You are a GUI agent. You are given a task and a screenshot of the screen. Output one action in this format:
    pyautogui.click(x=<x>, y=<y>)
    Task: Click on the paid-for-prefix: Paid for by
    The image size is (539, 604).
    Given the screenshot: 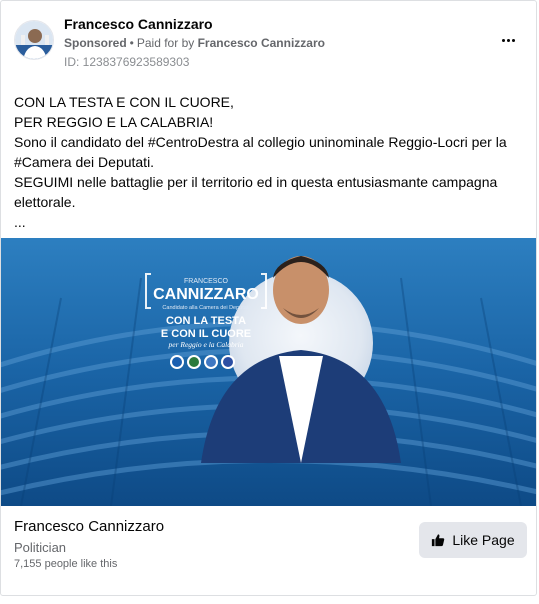 What is the action you would take?
    pyautogui.click(x=165, y=43)
    